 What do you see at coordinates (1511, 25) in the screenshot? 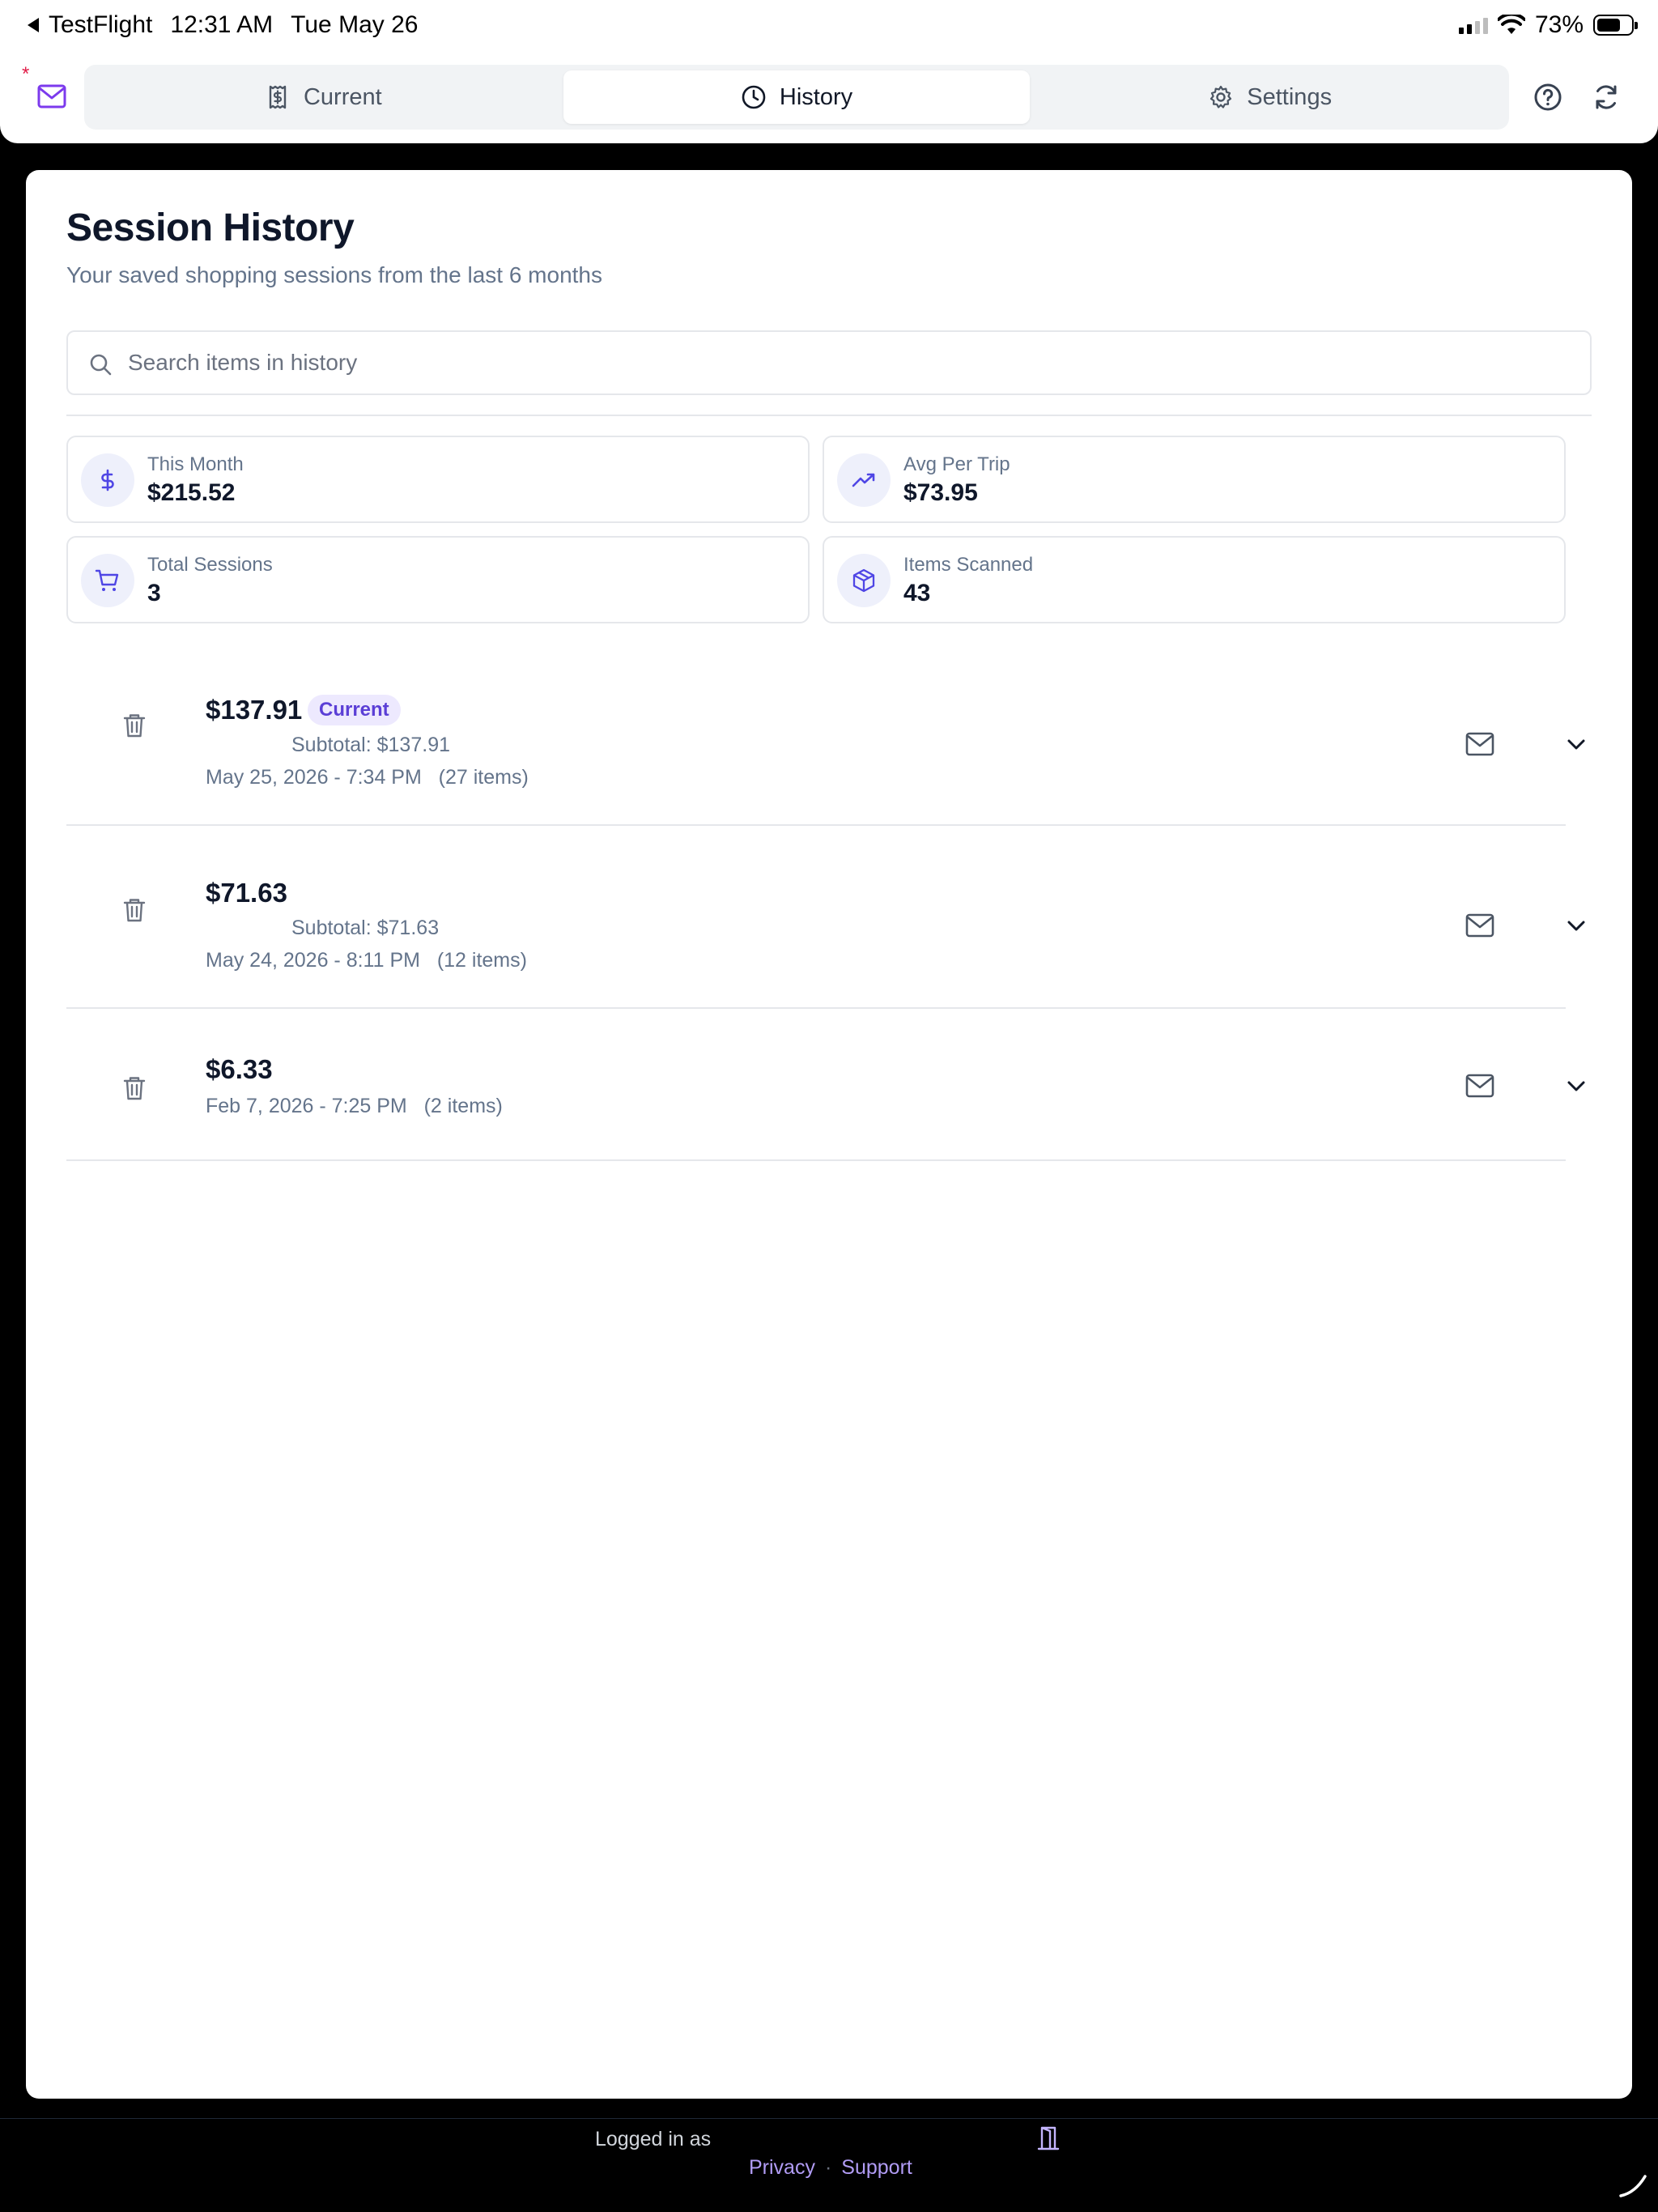
I see `wifi-icon` at bounding box center [1511, 25].